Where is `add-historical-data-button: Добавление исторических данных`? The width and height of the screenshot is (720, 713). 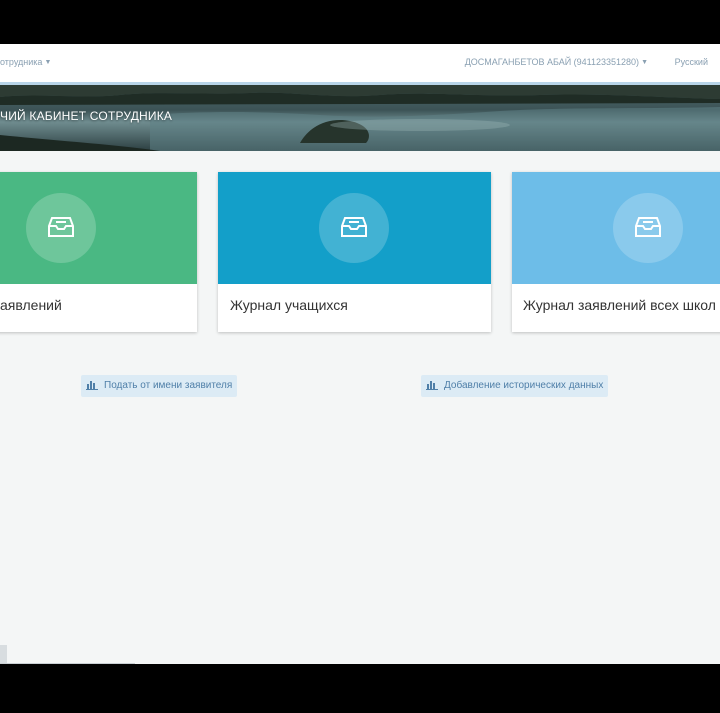 add-historical-data-button: Добавление исторических данных is located at coordinates (515, 386).